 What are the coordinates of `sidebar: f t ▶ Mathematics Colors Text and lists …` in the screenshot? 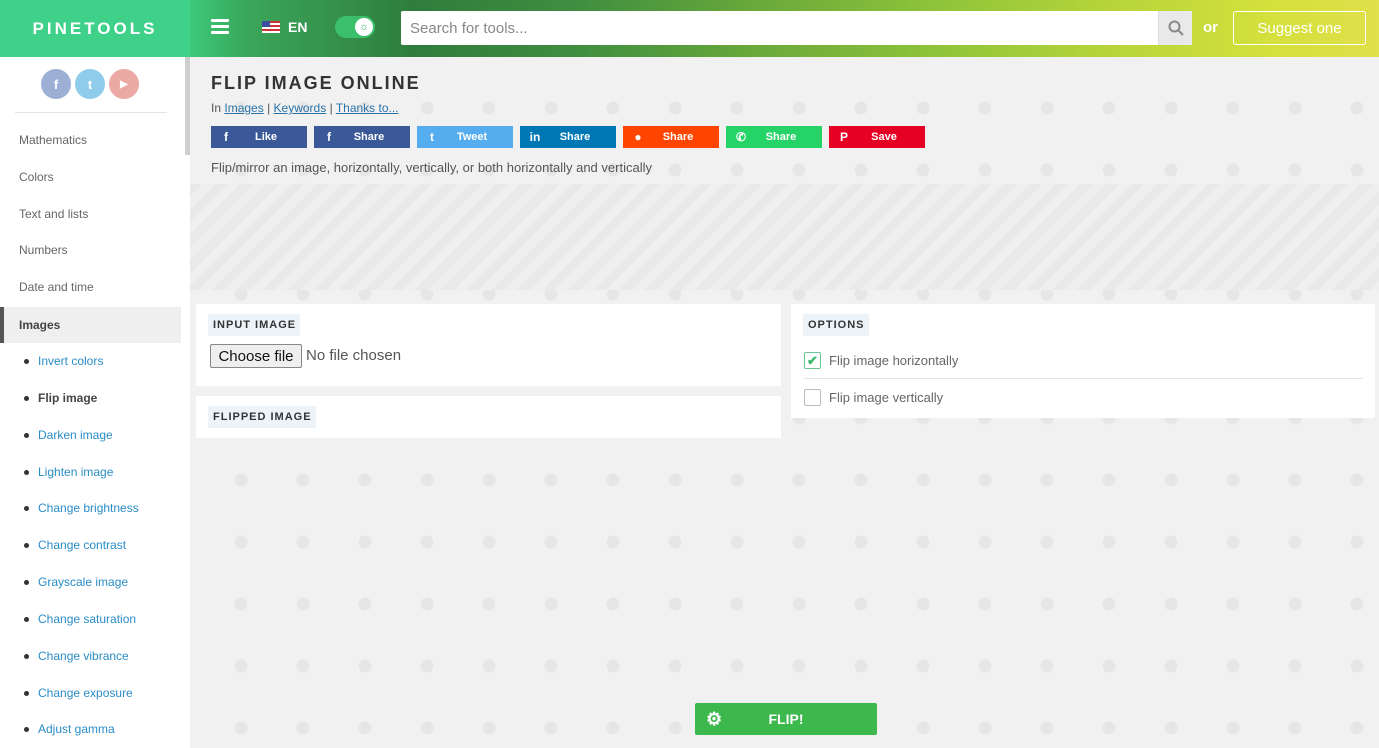 It's located at (95, 402).